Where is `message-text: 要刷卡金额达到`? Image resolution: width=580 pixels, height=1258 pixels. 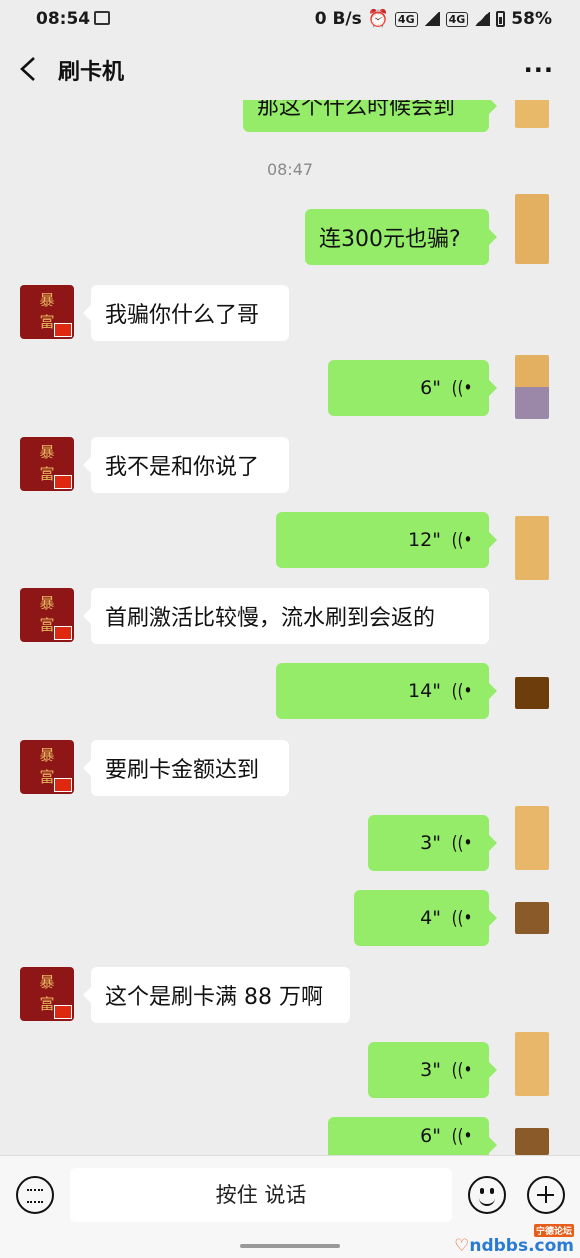 message-text: 要刷卡金额达到 is located at coordinates (182, 770).